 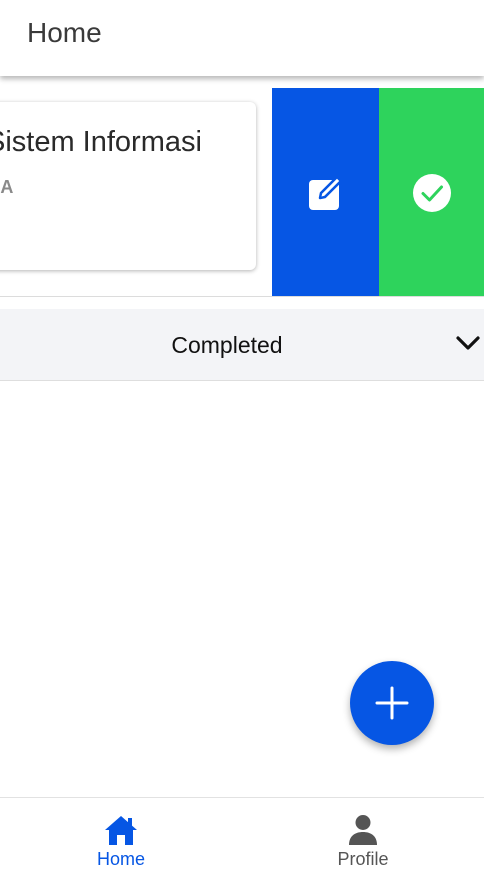 I want to click on edit-square-icon, so click(x=325, y=192).